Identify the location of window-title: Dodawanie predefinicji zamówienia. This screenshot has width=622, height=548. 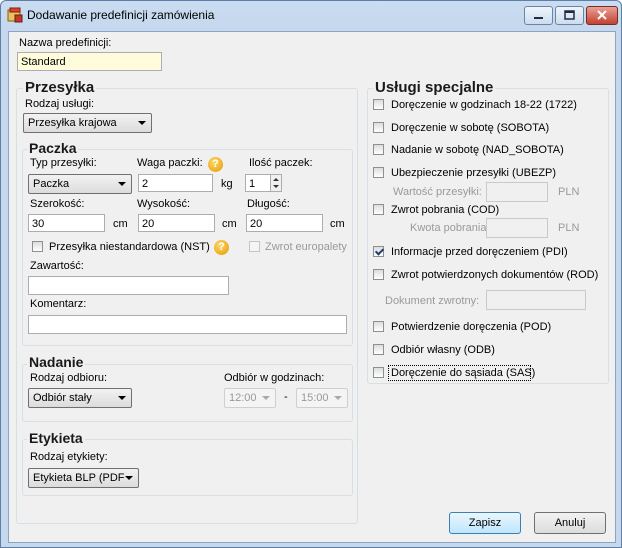
(121, 15).